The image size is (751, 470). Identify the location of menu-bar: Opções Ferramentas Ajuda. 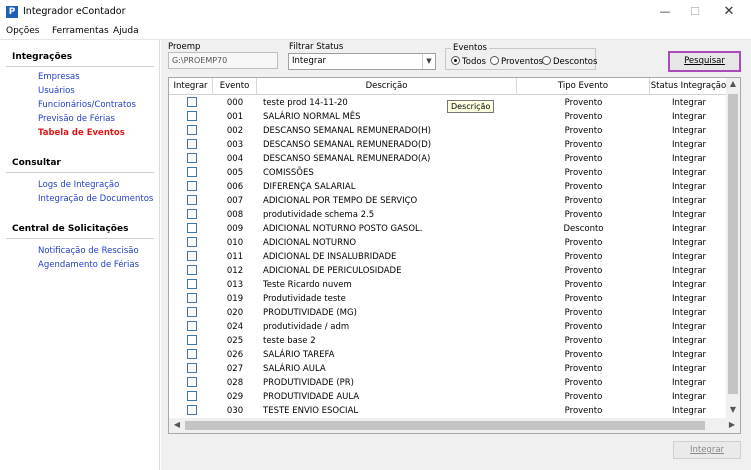
(375, 32).